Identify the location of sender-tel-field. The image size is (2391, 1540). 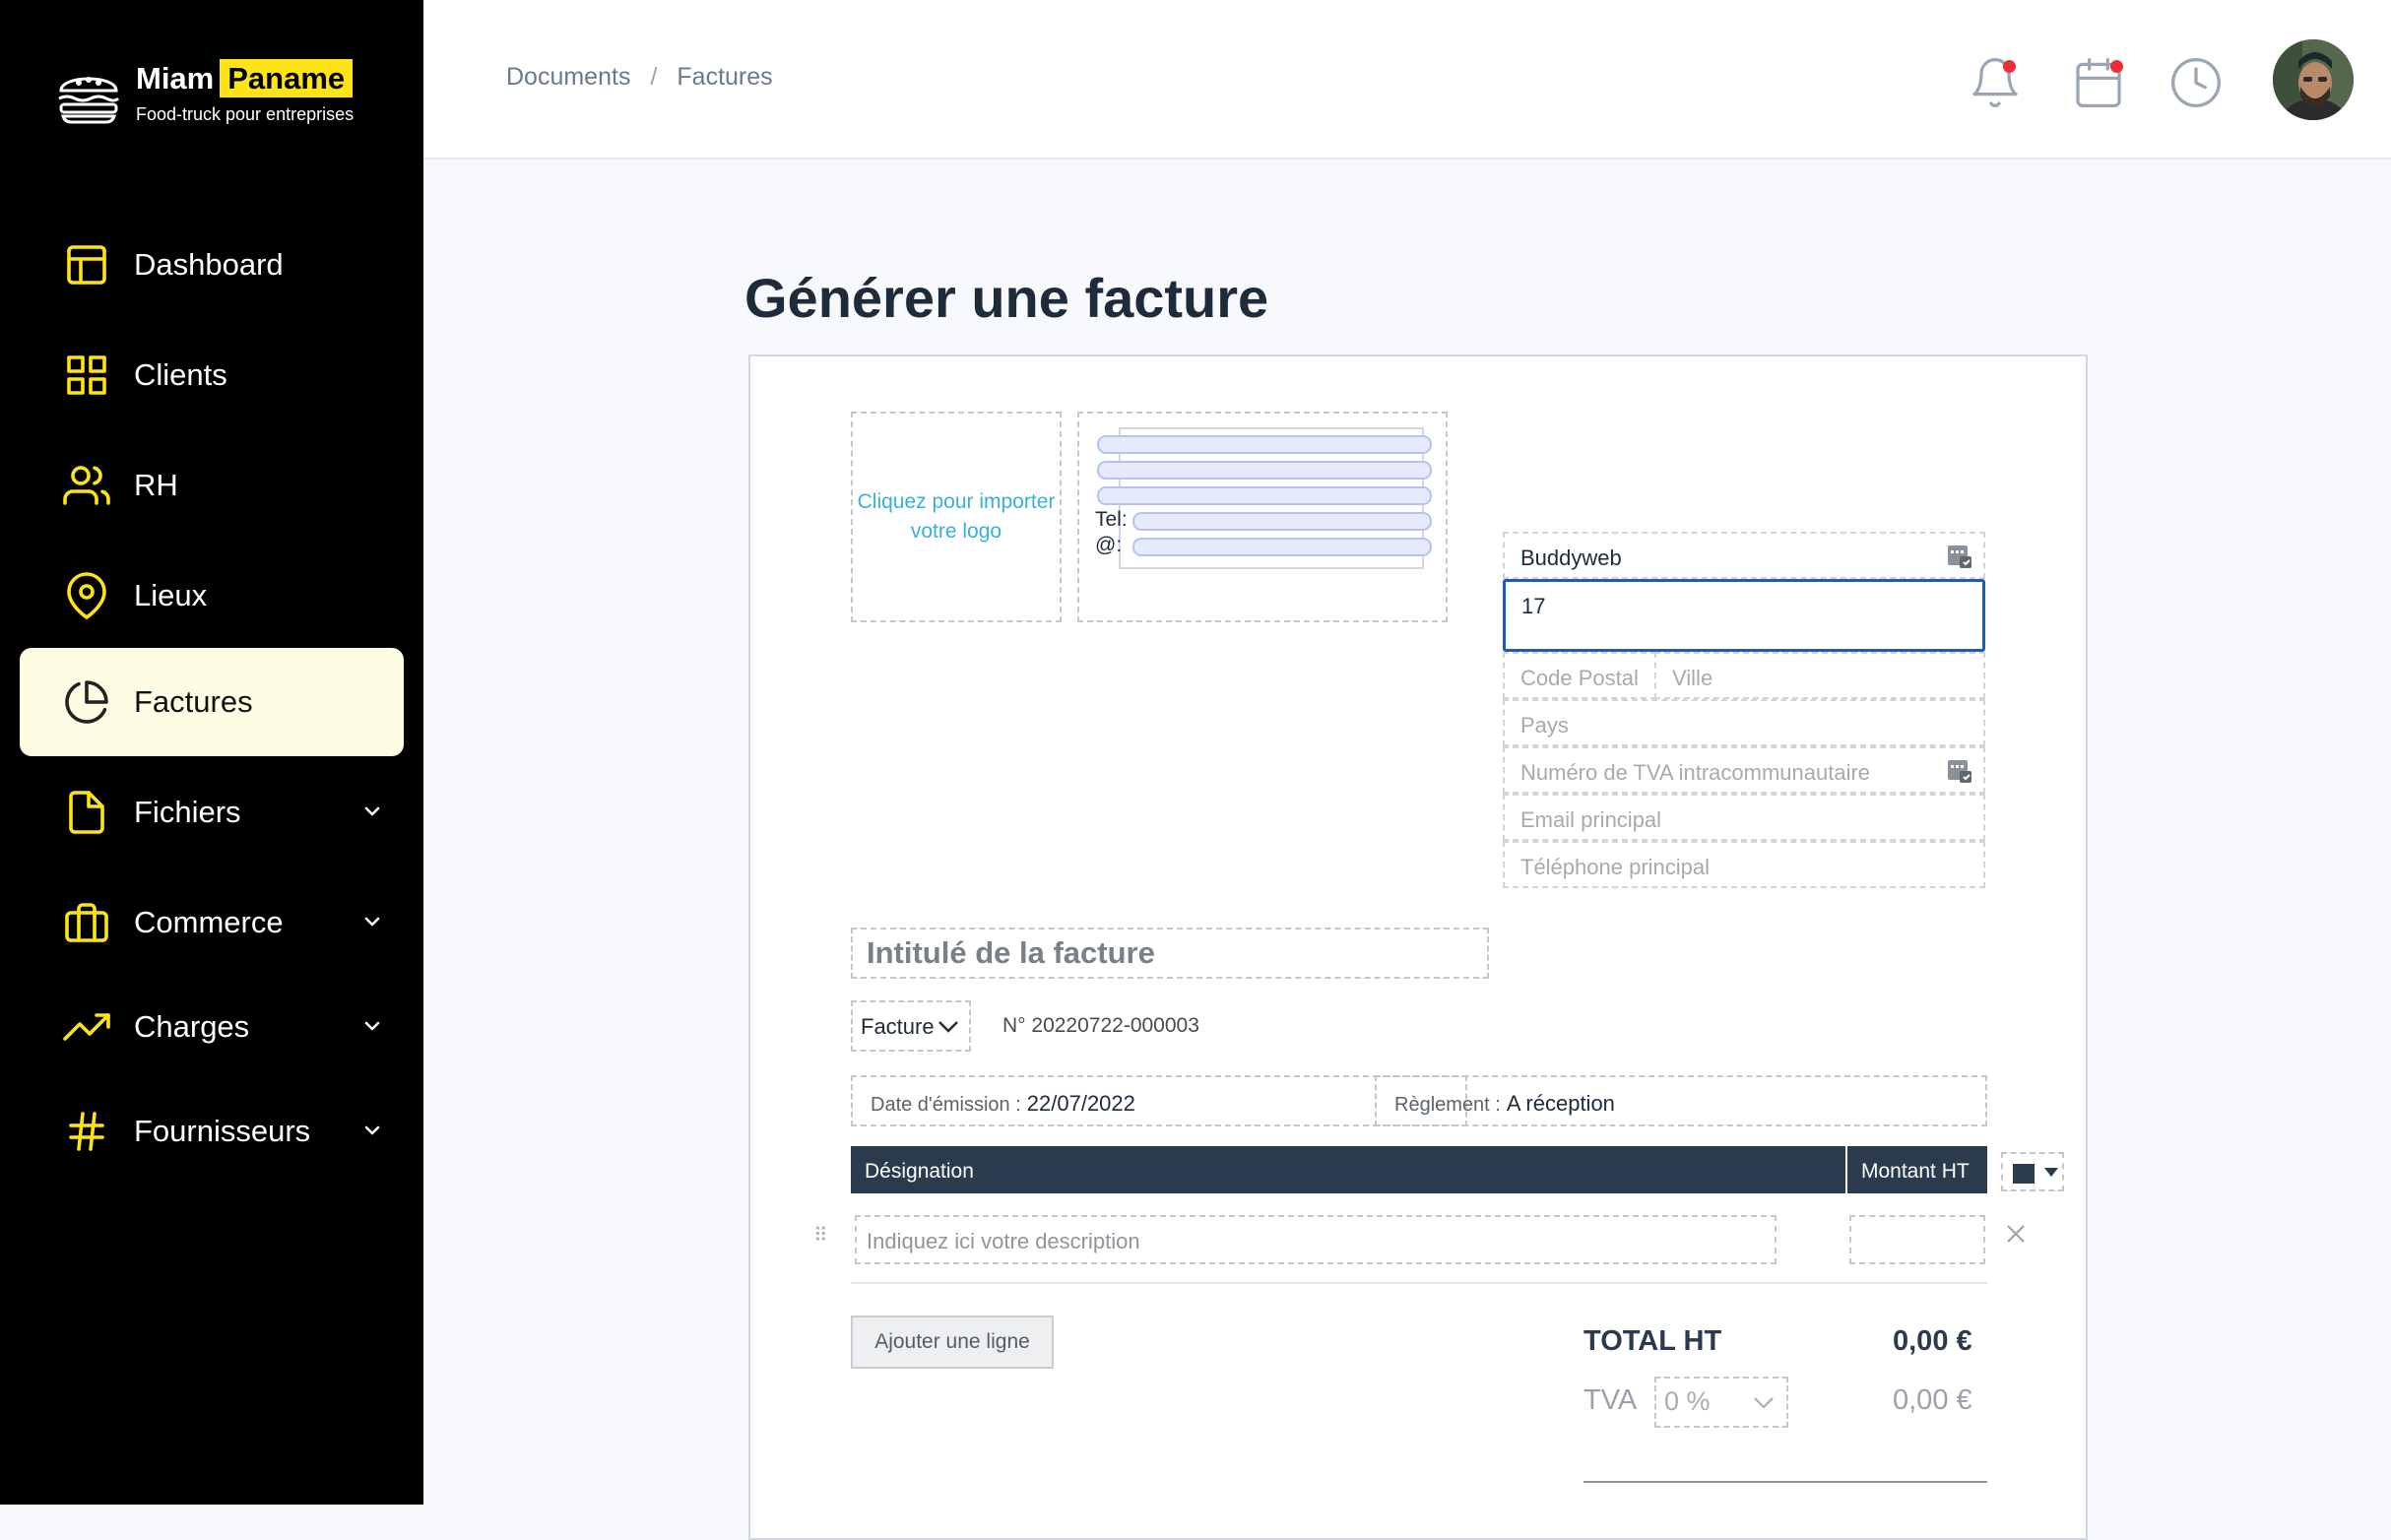
(1282, 521).